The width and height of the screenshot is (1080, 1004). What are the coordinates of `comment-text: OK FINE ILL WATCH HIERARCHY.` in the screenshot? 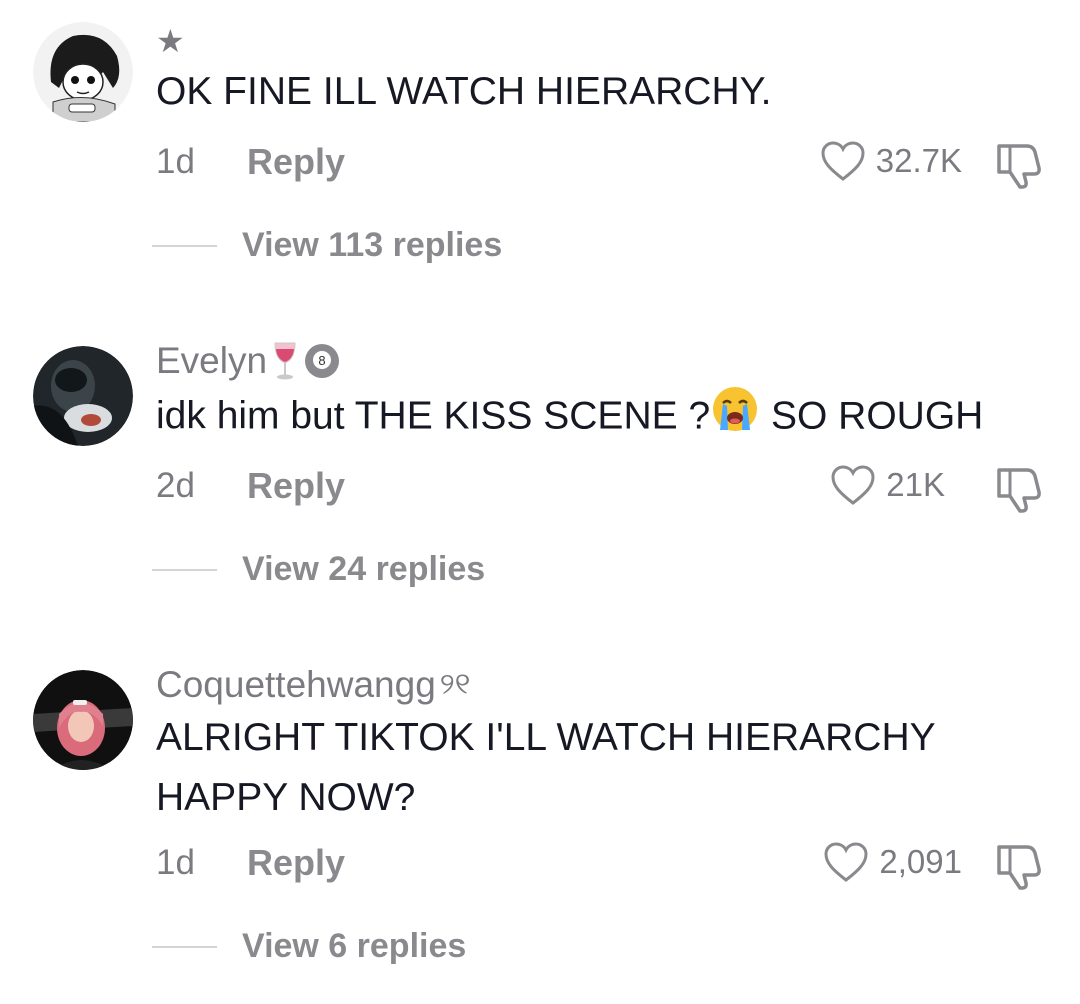 It's located at (596, 92).